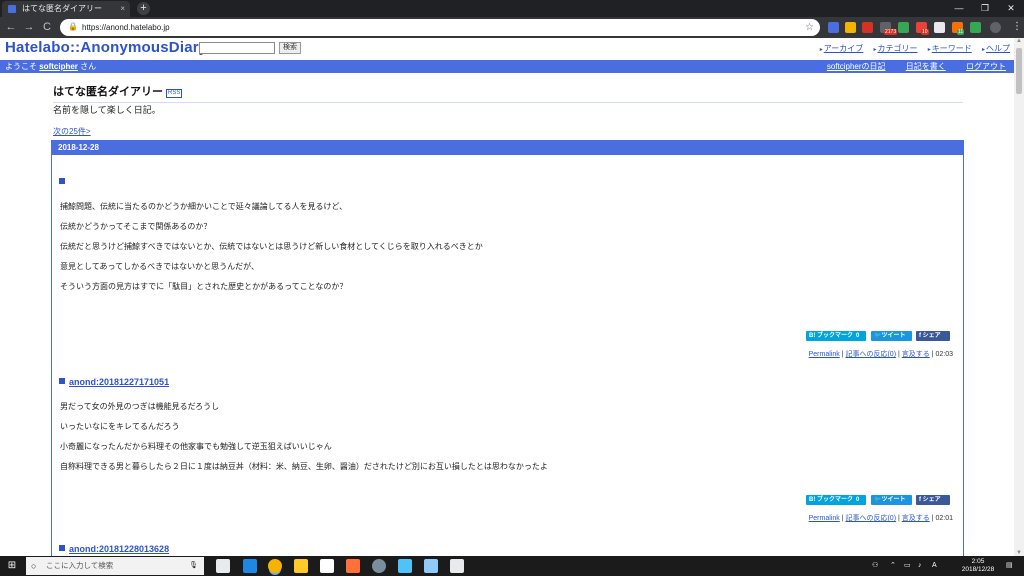 The height and width of the screenshot is (576, 1024). Describe the element at coordinates (508, 182) in the screenshot. I see `entry-heading` at that location.